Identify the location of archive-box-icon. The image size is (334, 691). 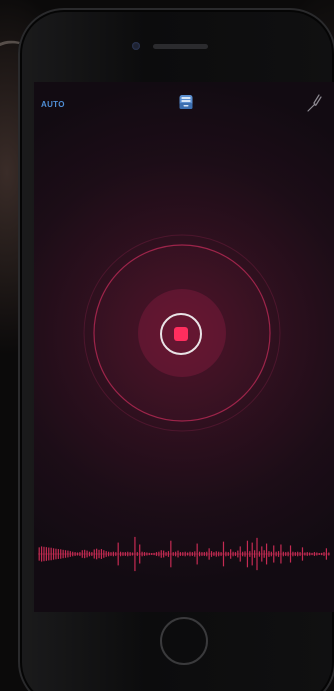
(186, 102).